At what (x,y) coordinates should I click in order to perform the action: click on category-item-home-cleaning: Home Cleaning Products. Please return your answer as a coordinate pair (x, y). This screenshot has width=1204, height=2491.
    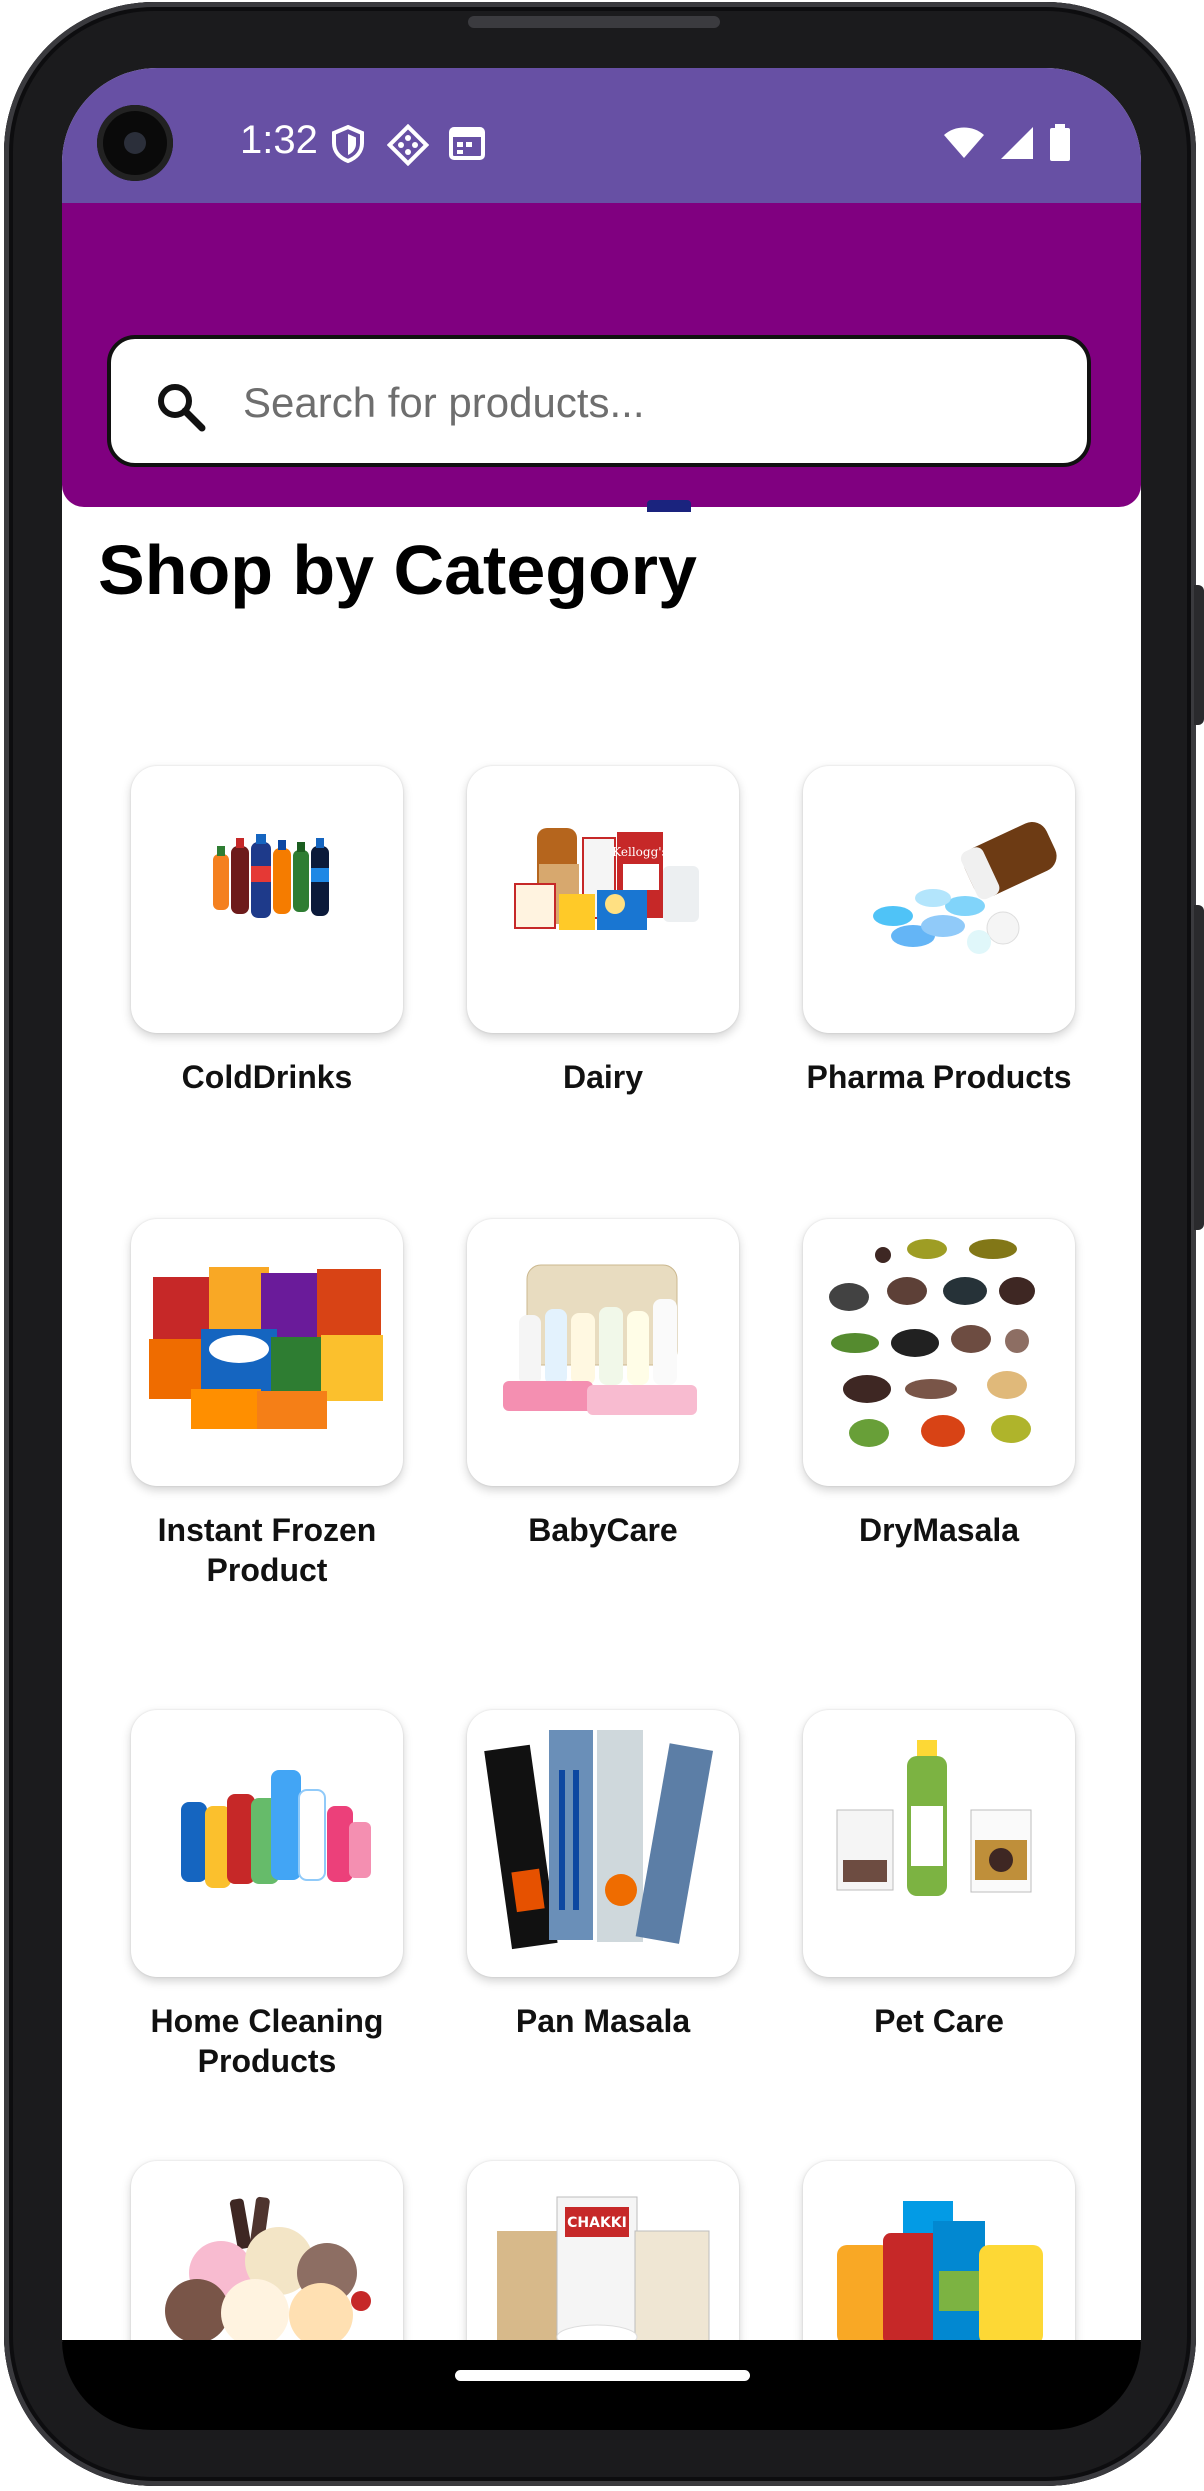
    Looking at the image, I should click on (267, 1895).